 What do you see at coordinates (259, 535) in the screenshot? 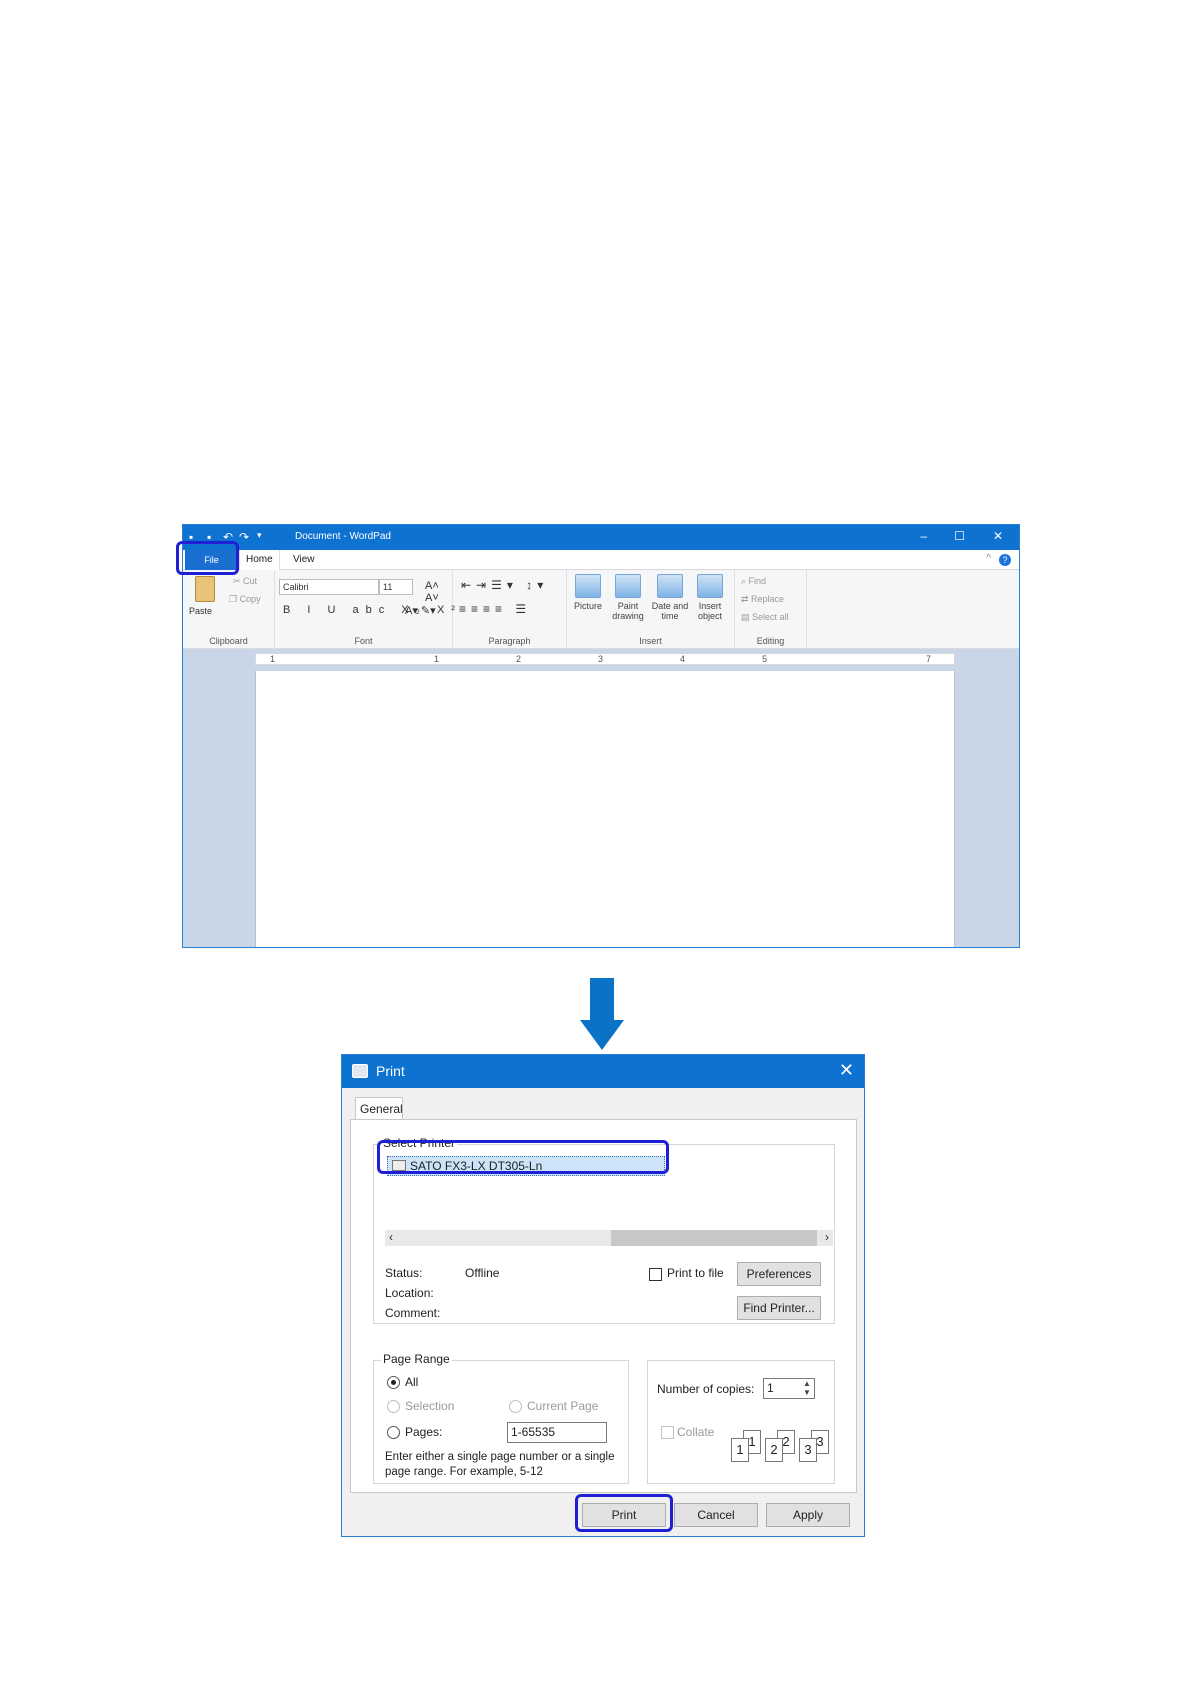
I see `customize-qat-icon: ▾` at bounding box center [259, 535].